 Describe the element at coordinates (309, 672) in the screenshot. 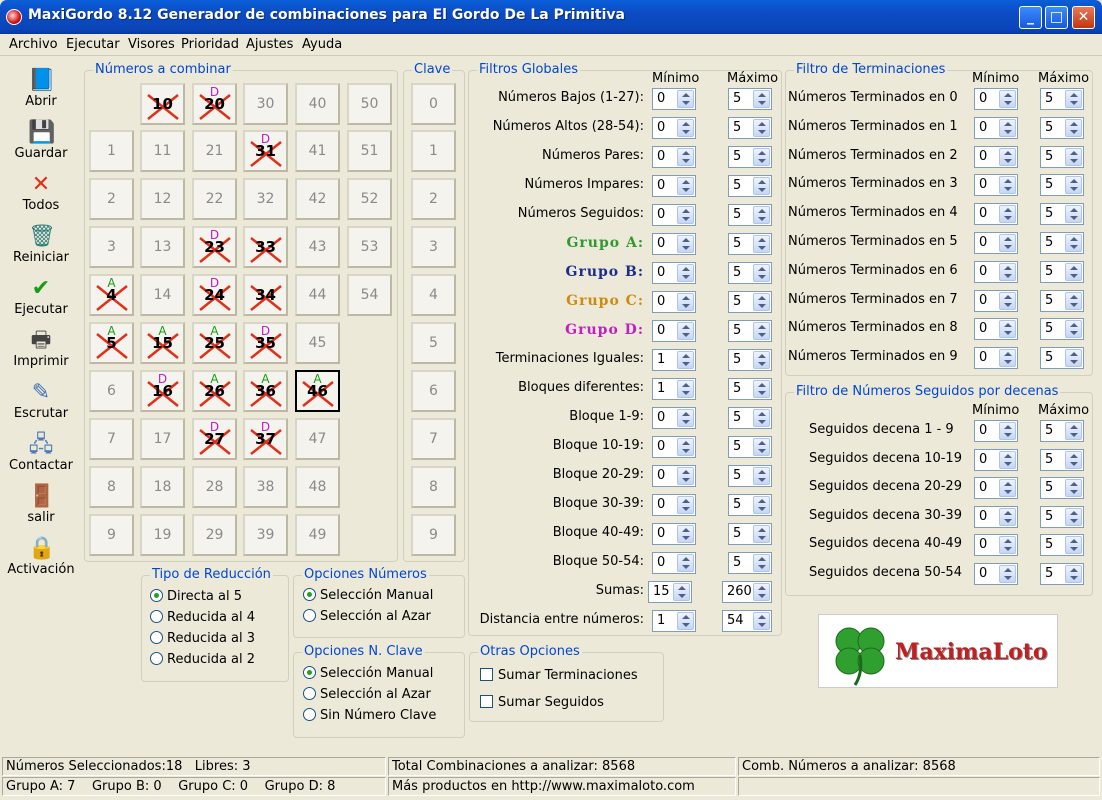

I see `radio-circle-icon` at that location.